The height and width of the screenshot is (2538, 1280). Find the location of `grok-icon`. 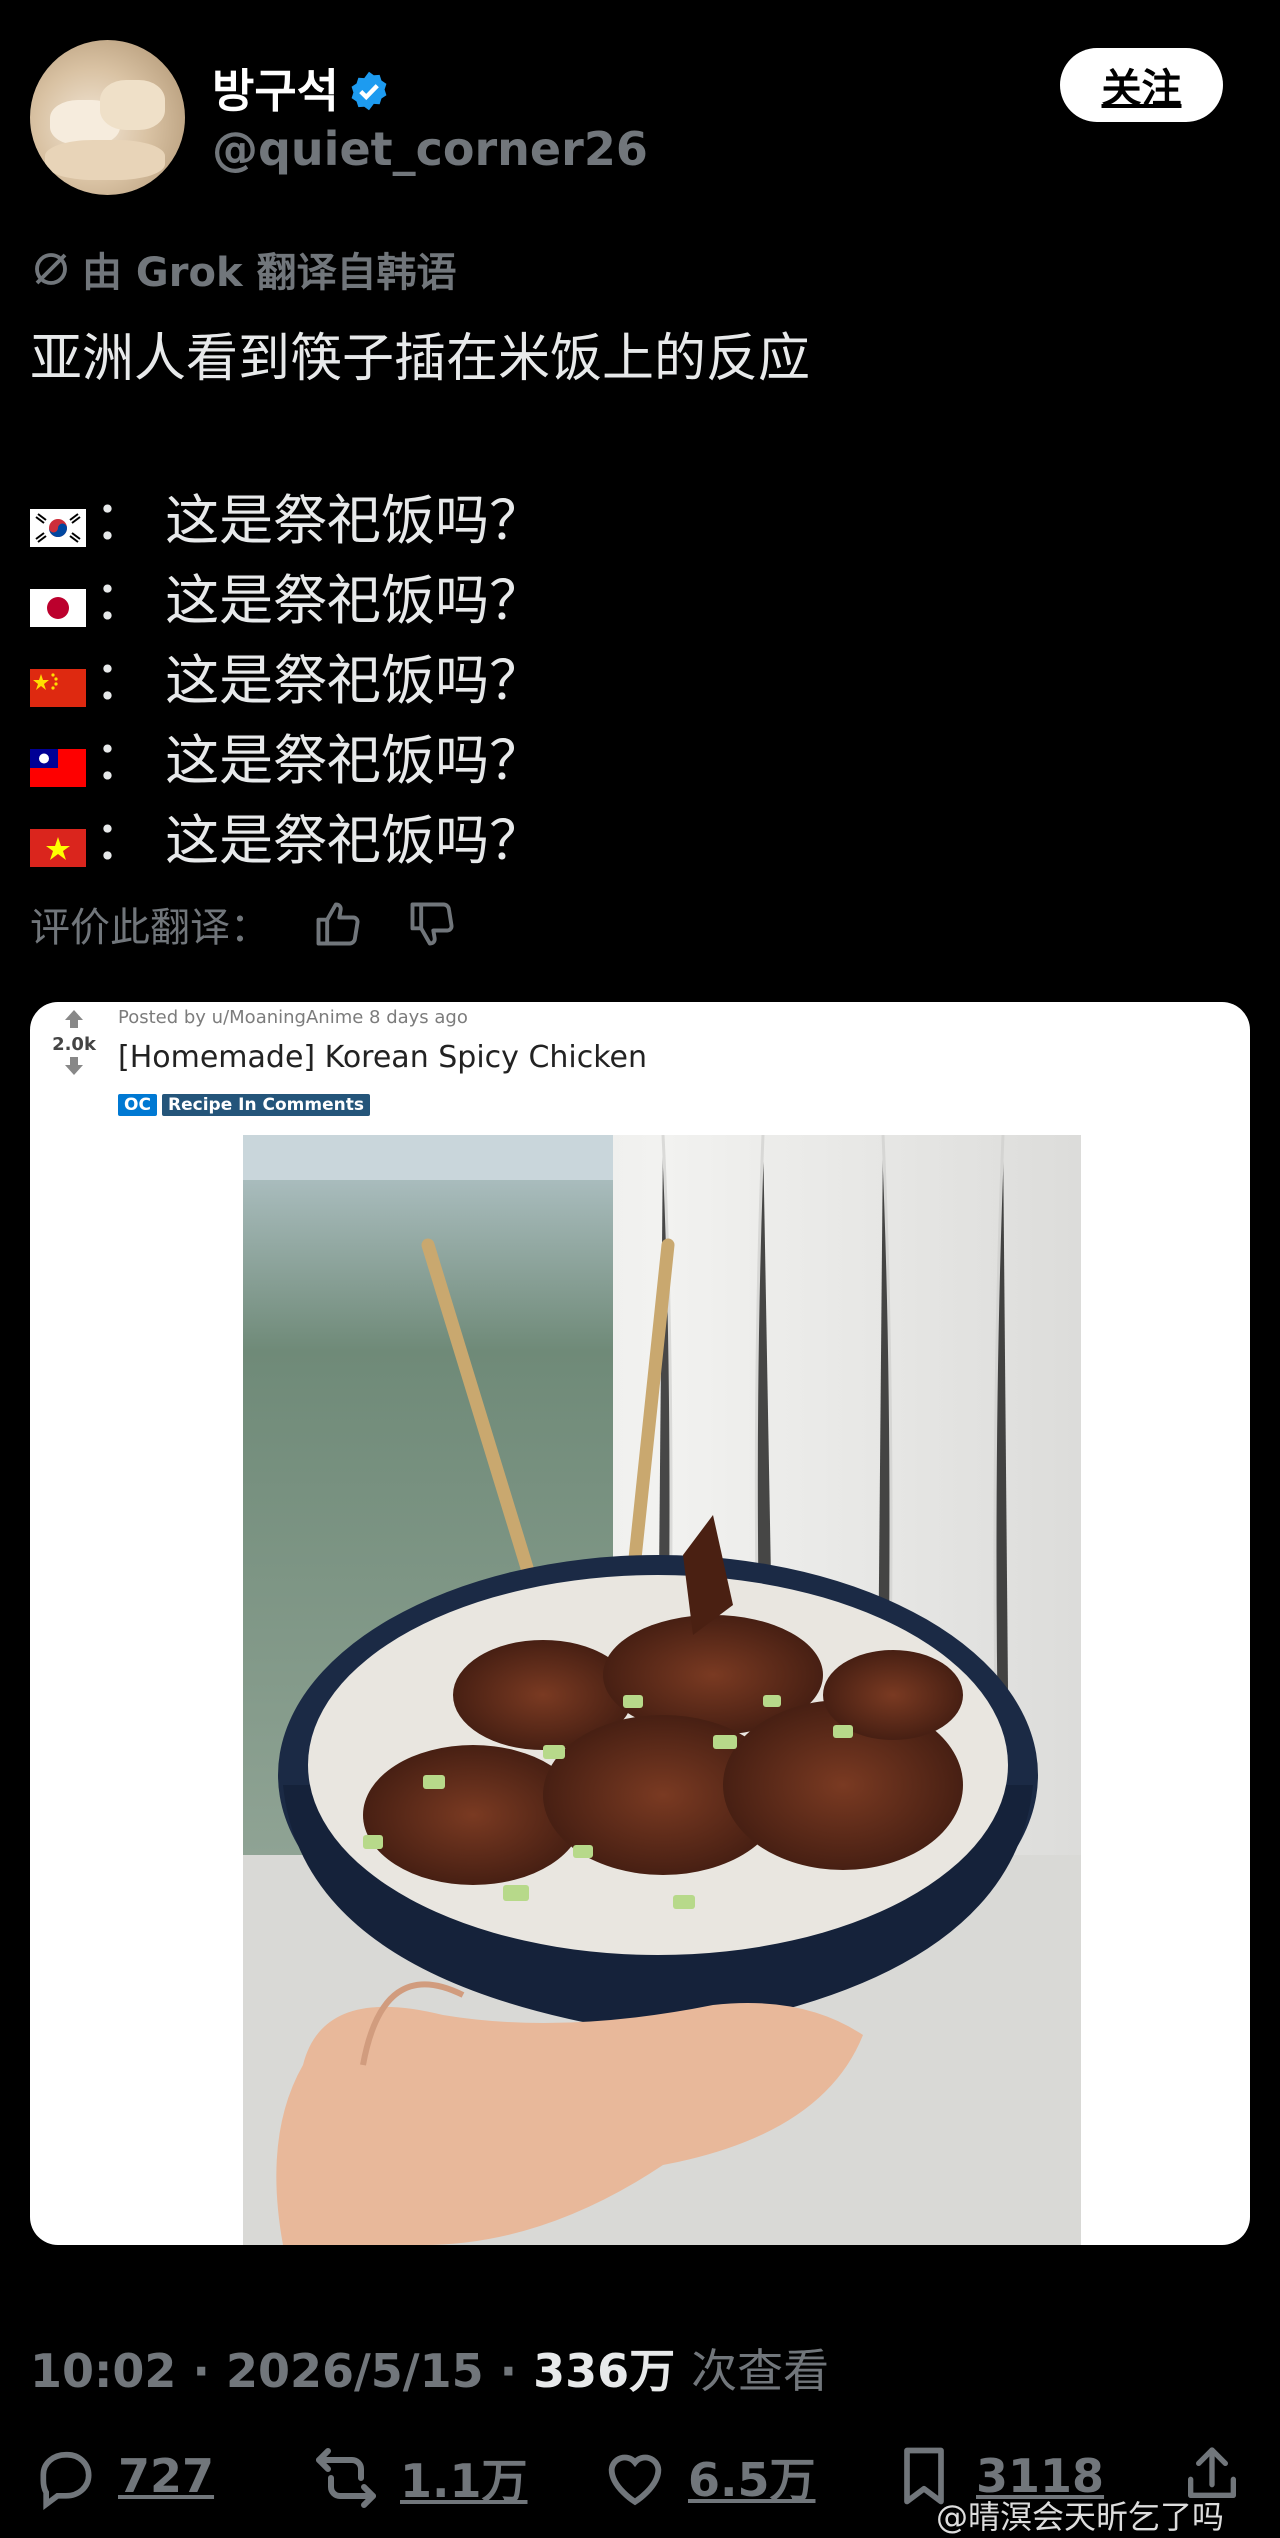

grok-icon is located at coordinates (51, 269).